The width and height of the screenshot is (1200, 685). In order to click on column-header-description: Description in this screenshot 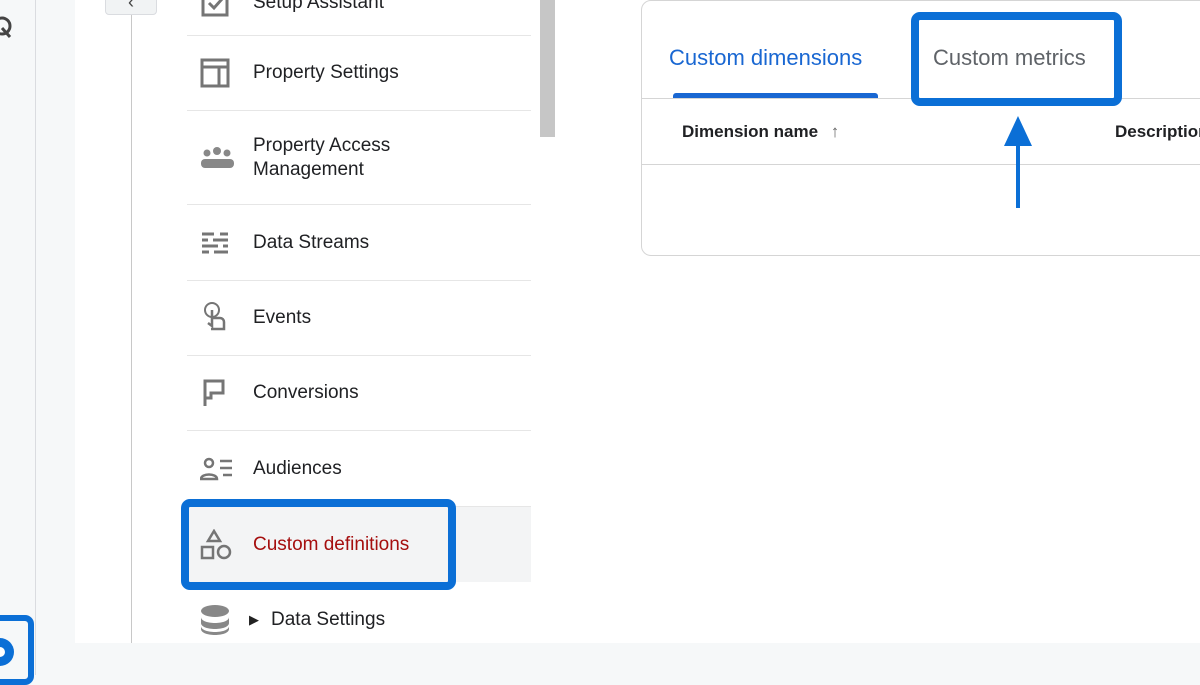, I will do `click(1157, 132)`.